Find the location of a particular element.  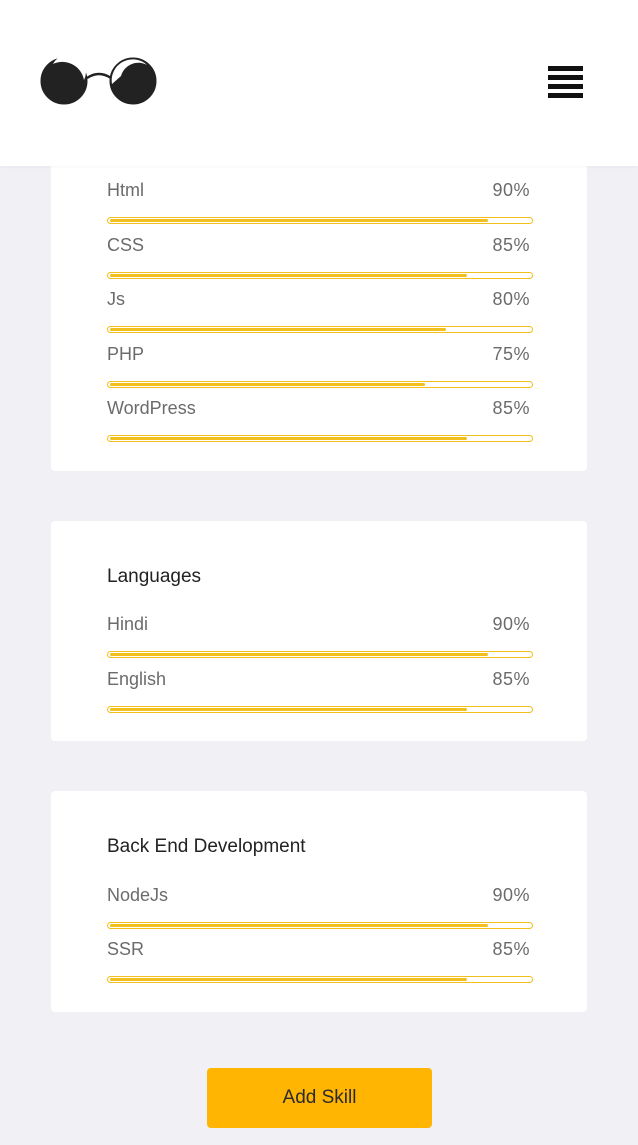

skill-row: Hindi 90% is located at coordinates (320, 637).